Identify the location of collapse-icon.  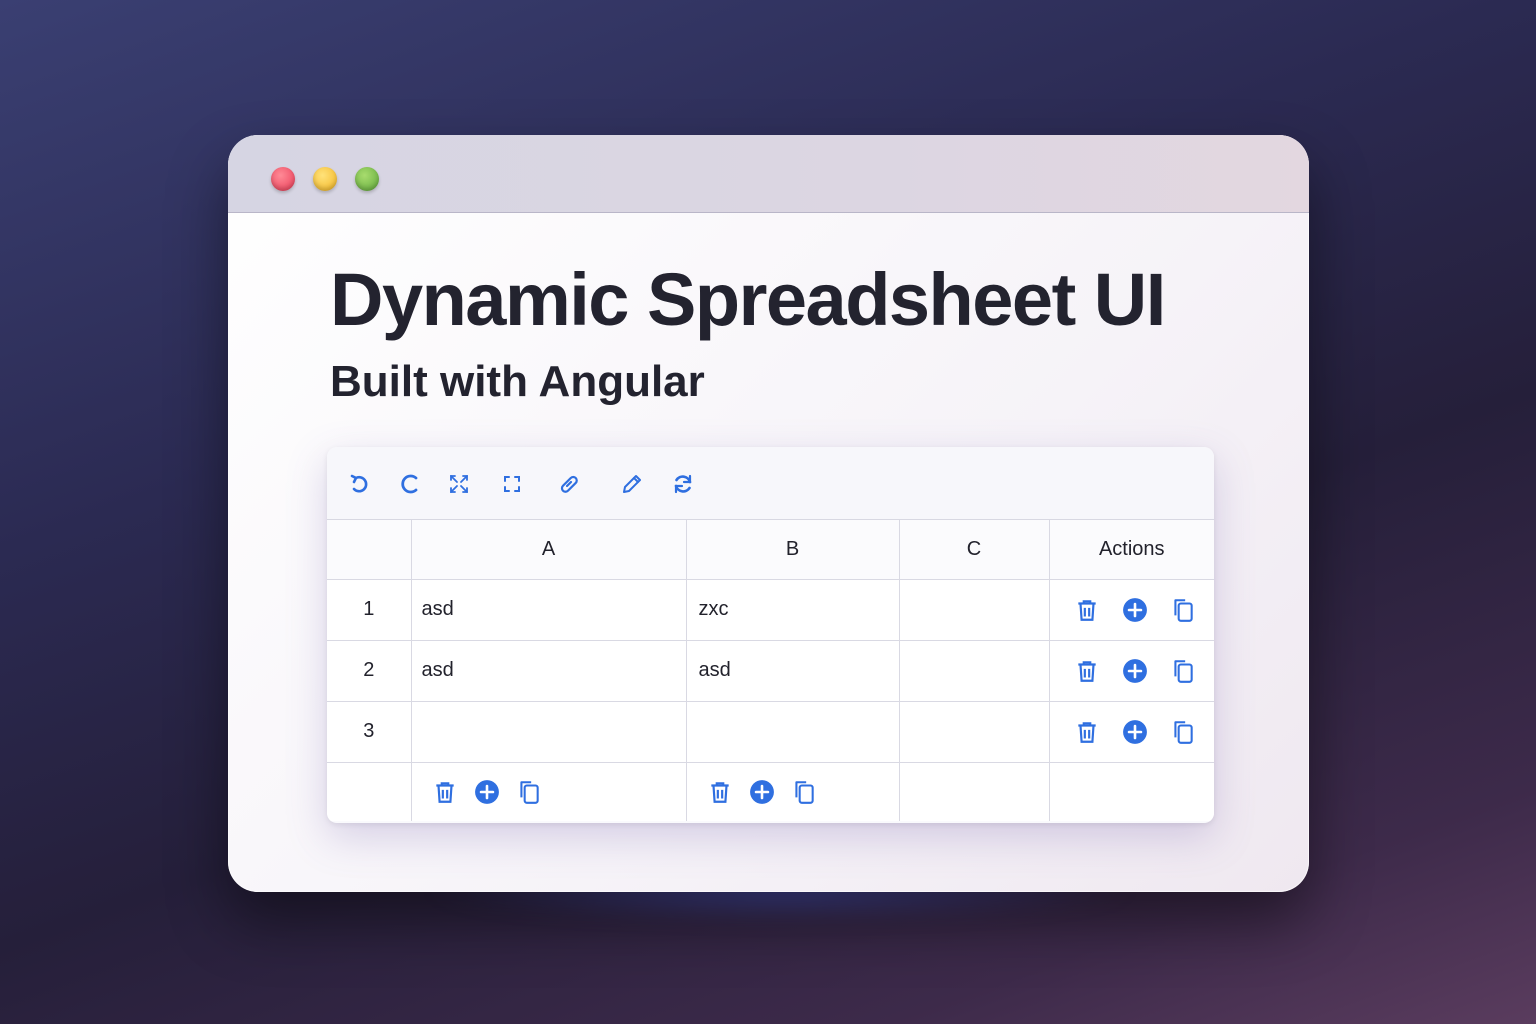
(459, 484).